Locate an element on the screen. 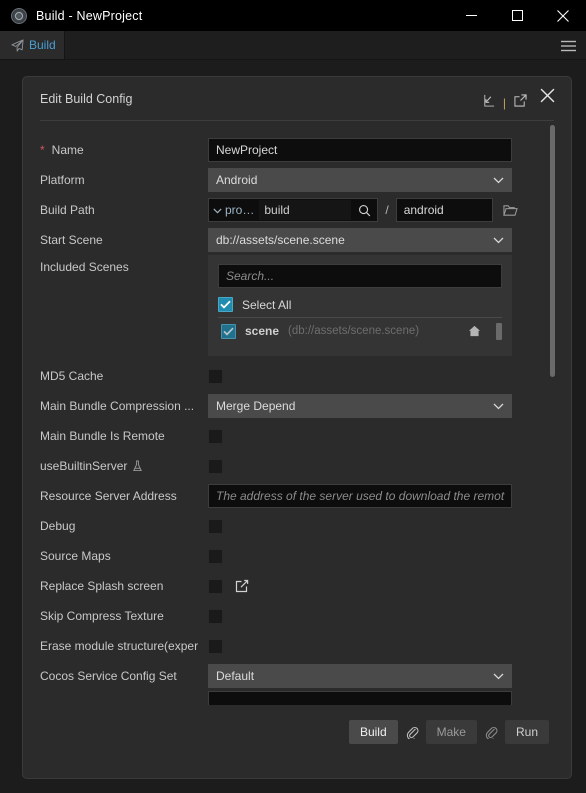  build-path-folder-input: build is located at coordinates (305, 210).